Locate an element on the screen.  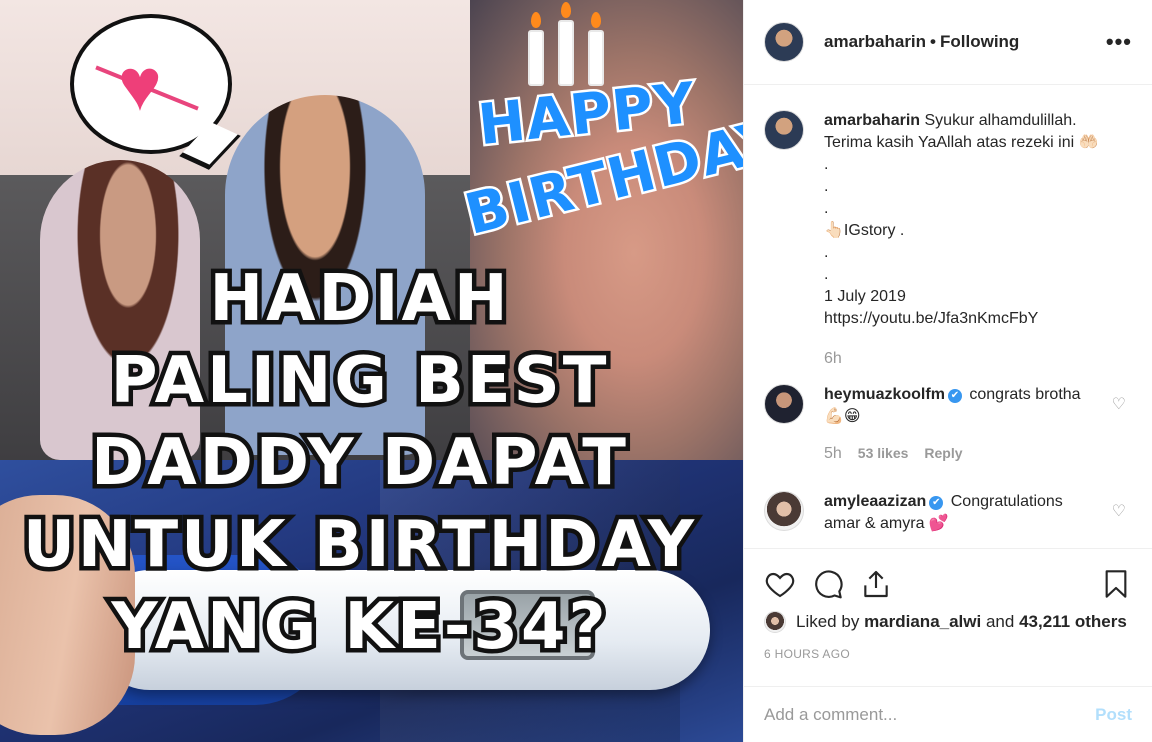
comment-time: 5h is located at coordinates (833, 454).